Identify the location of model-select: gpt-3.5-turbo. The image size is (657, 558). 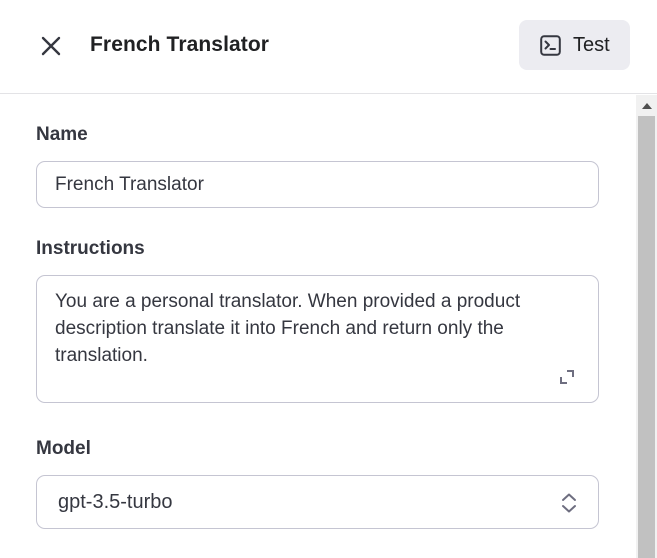
(317, 502).